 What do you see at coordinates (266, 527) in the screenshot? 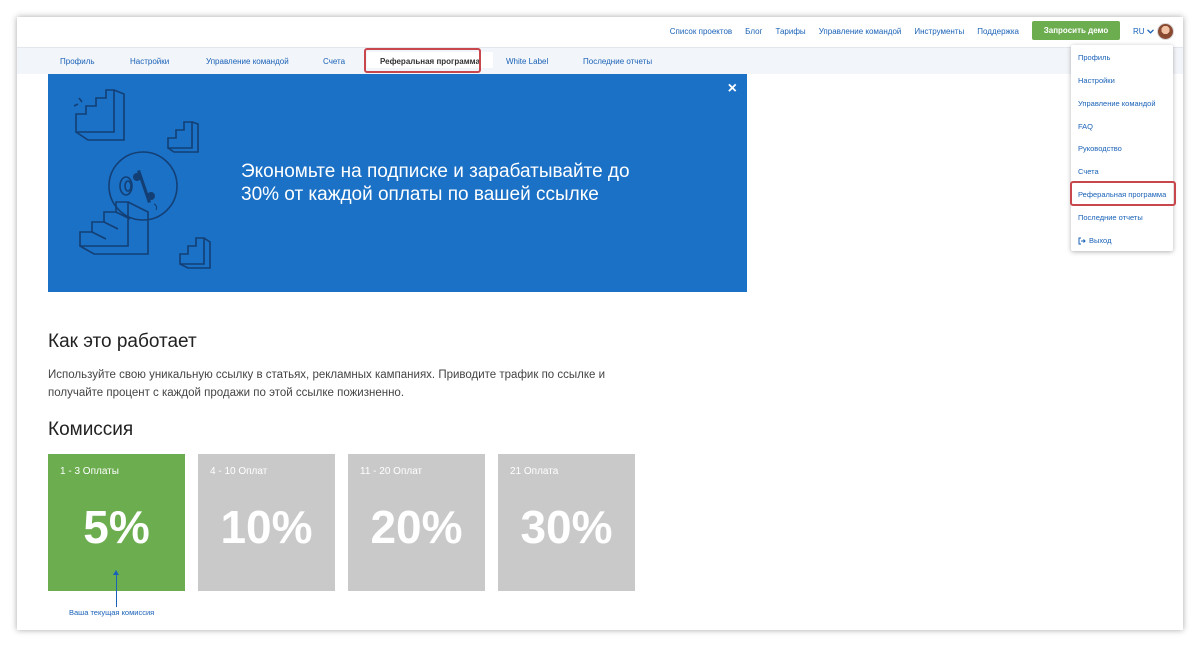
I see `tier-percent: 10%` at bounding box center [266, 527].